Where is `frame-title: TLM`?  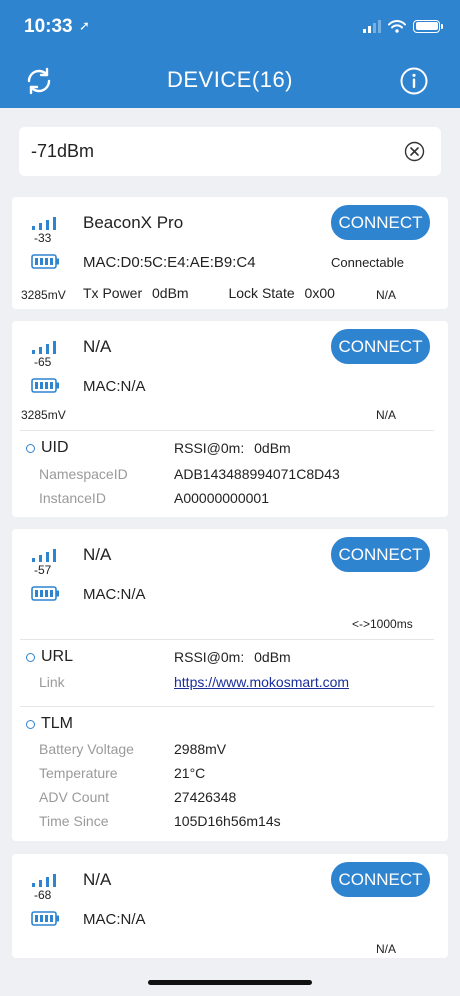
frame-title: TLM is located at coordinates (57, 723).